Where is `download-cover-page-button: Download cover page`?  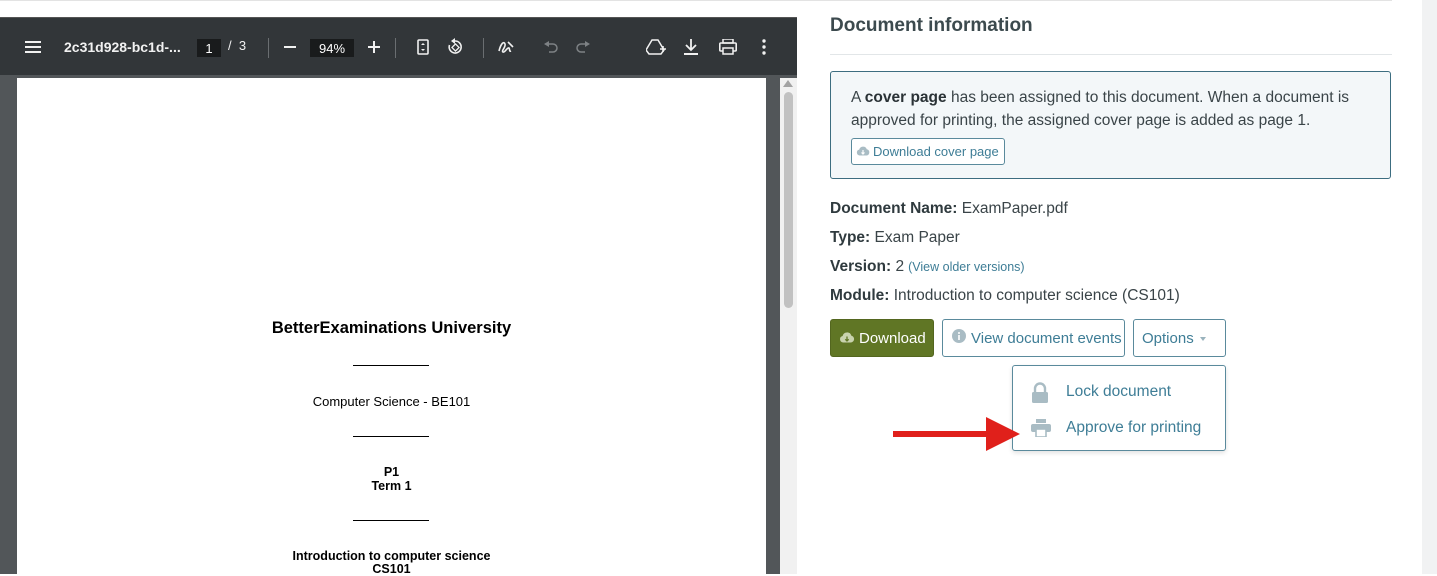
download-cover-page-button: Download cover page is located at coordinates (928, 151).